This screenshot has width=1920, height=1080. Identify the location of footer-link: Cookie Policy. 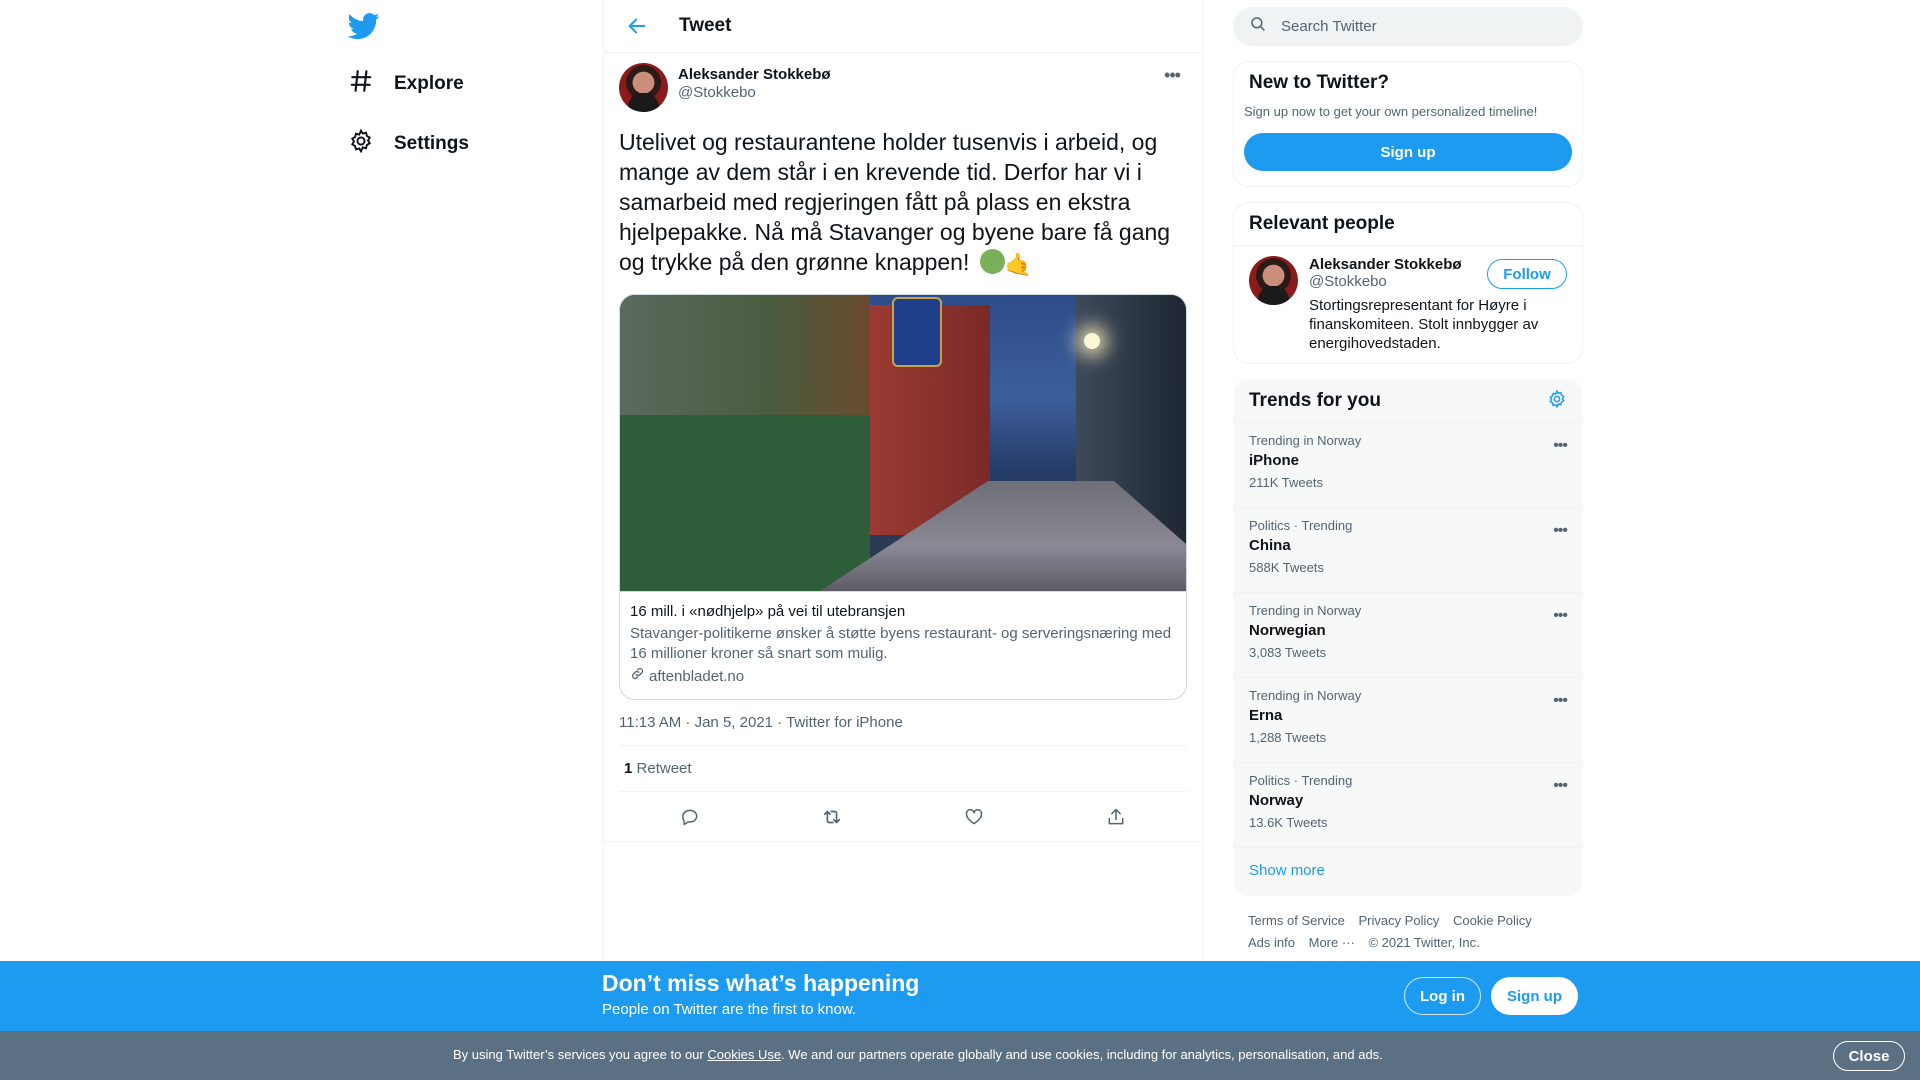
(1492, 920).